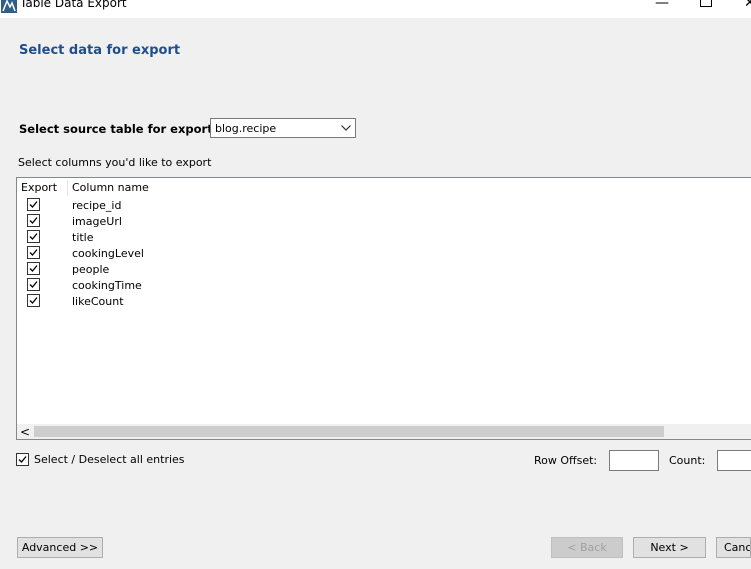  Describe the element at coordinates (109, 459) in the screenshot. I see `select-all-label: Select / Deselect all entries` at that location.